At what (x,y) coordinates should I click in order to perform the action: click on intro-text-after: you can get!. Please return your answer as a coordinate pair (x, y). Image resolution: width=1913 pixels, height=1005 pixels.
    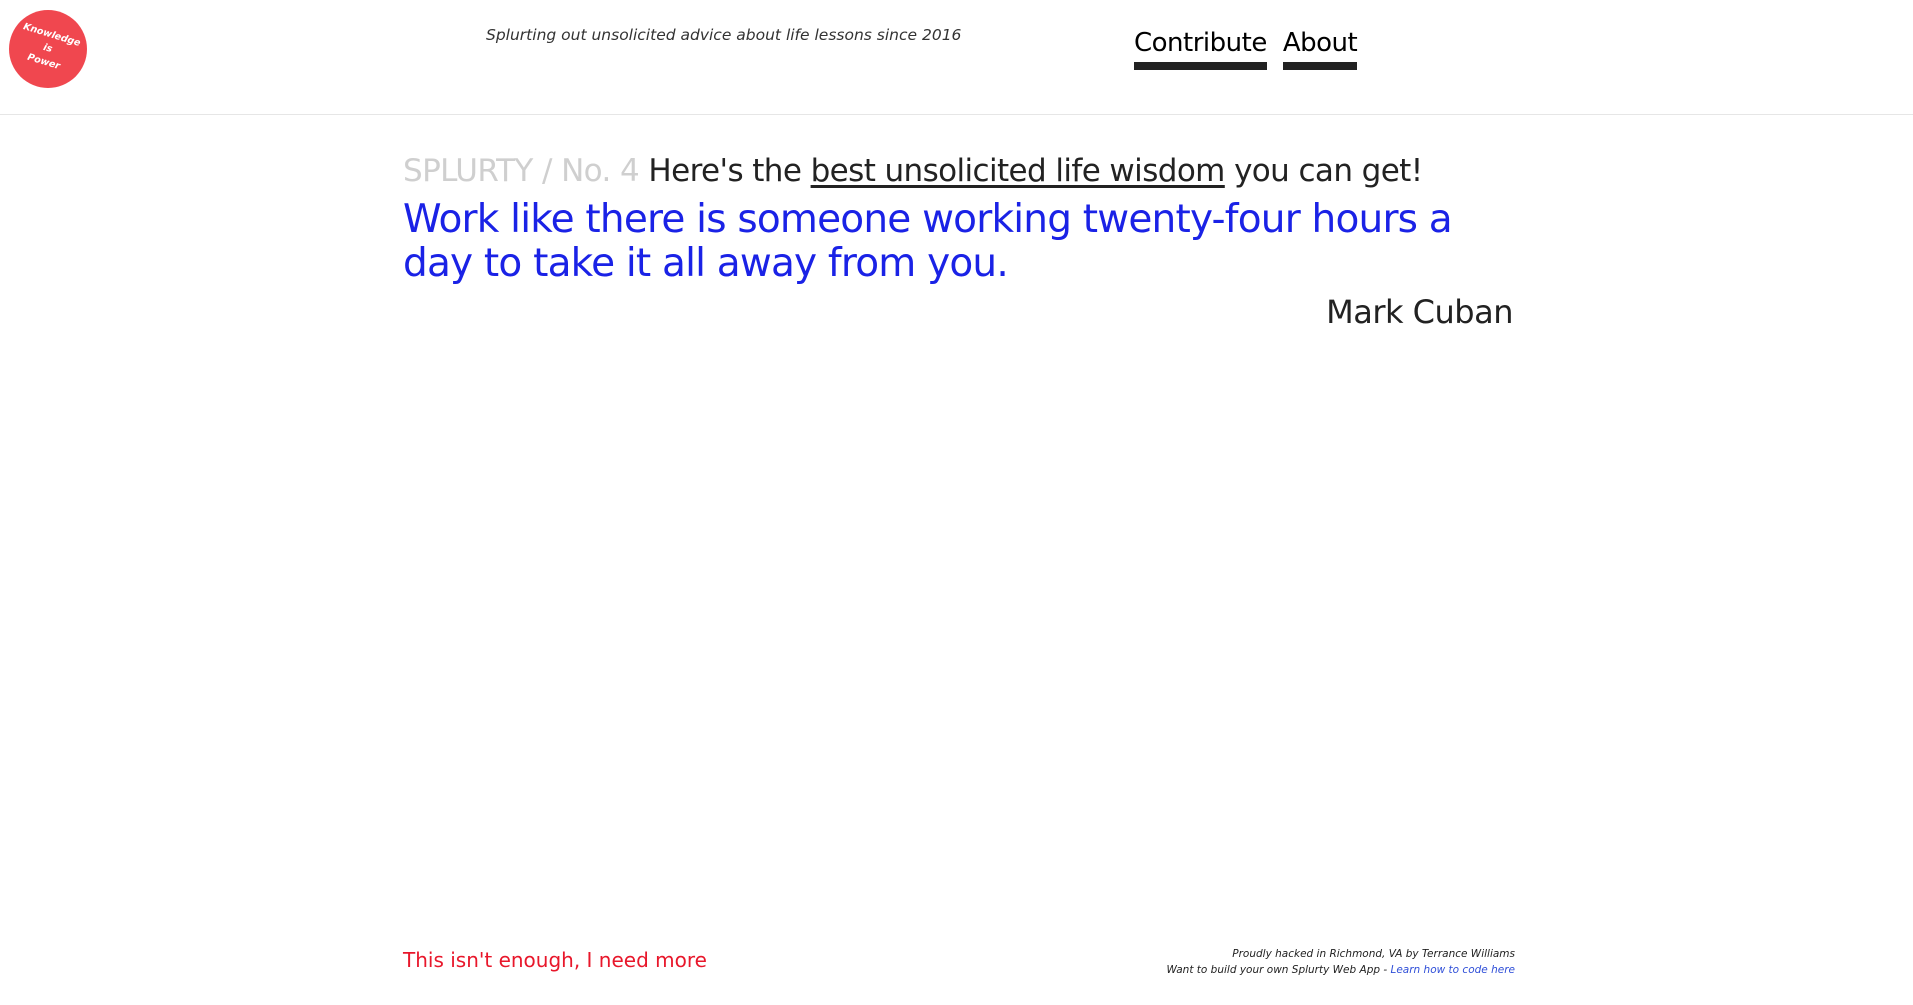
    Looking at the image, I should click on (1328, 171).